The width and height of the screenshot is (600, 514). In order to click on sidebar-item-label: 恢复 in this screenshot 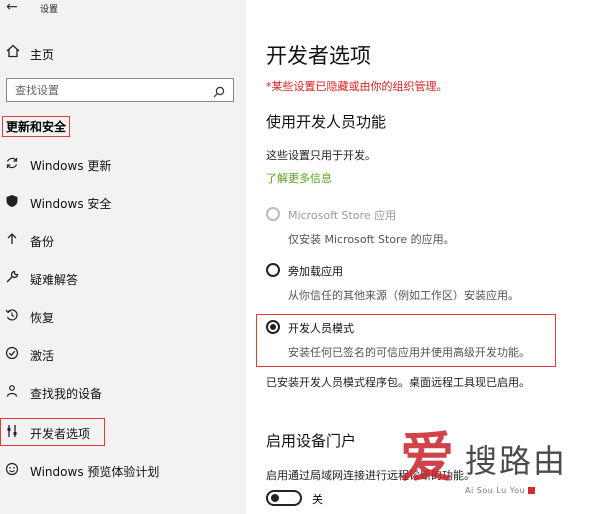, I will do `click(42, 318)`.